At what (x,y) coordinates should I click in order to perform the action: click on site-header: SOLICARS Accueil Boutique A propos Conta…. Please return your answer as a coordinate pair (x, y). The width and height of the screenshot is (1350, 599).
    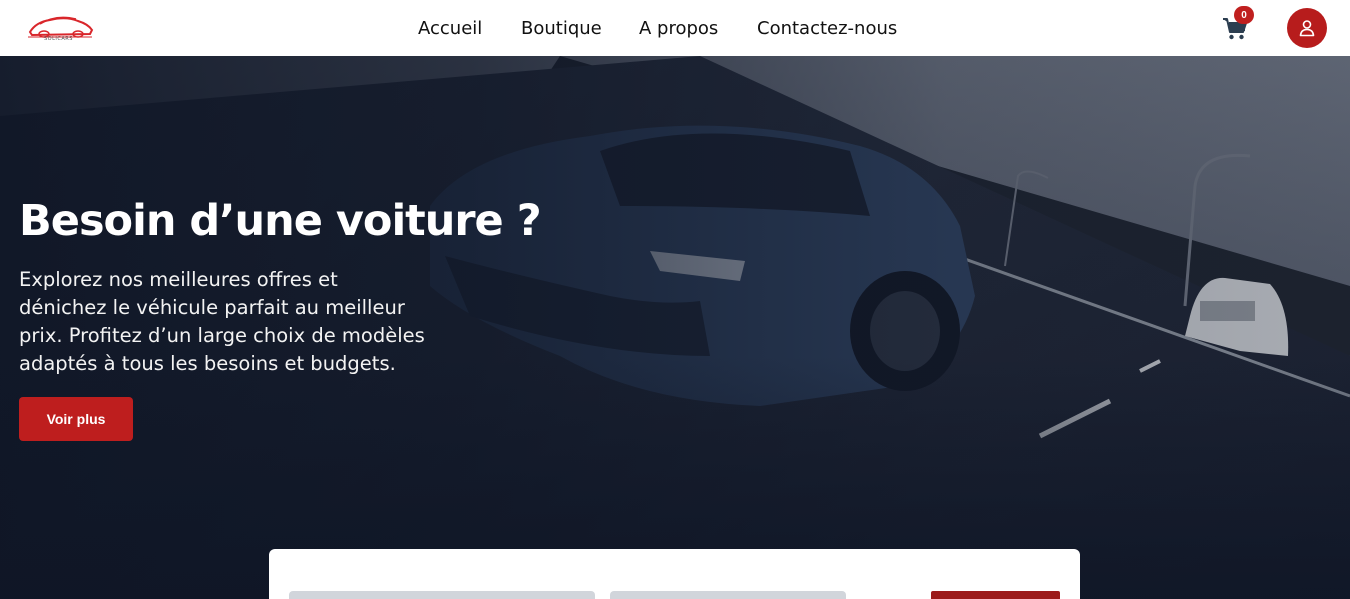
    Looking at the image, I should click on (675, 28).